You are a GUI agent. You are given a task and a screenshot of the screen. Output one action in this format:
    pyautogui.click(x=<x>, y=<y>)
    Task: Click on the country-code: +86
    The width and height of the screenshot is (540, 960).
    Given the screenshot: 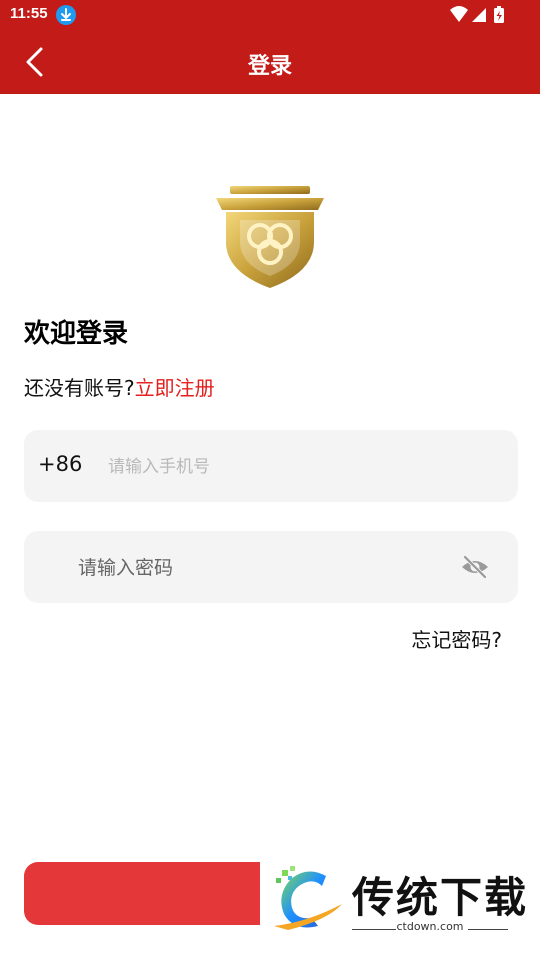 What is the action you would take?
    pyautogui.click(x=60, y=464)
    